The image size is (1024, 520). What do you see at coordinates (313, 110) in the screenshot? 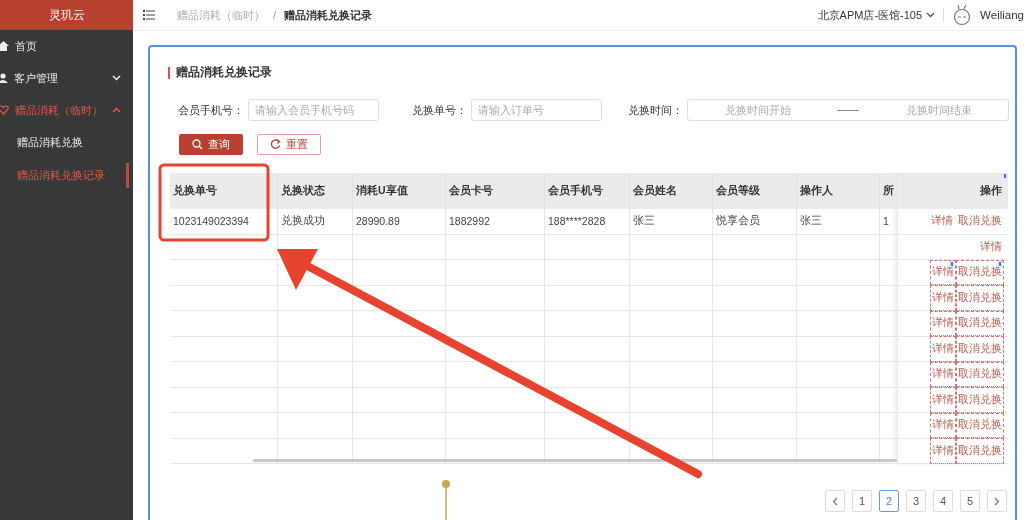
I see `input-field: 请输入会员手机号码` at bounding box center [313, 110].